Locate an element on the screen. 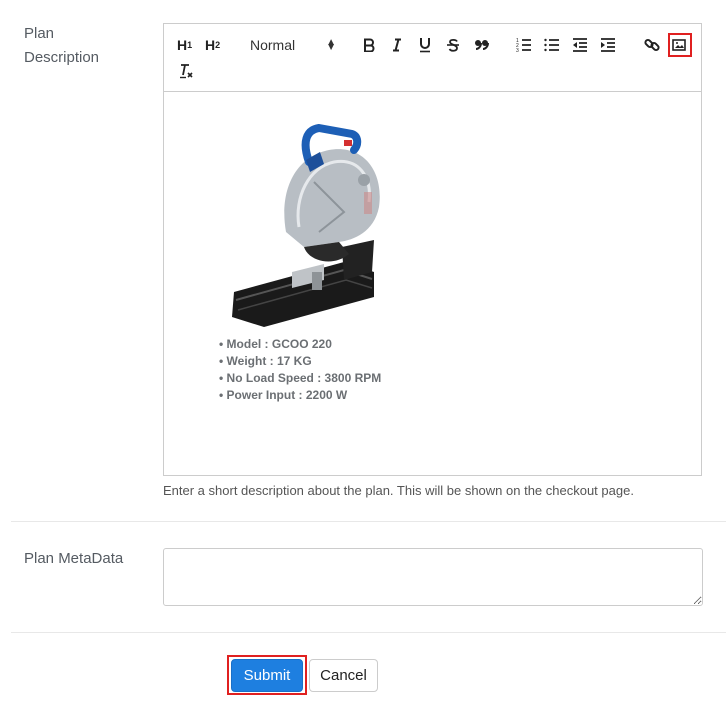  h2-label: H is located at coordinates (210, 45).